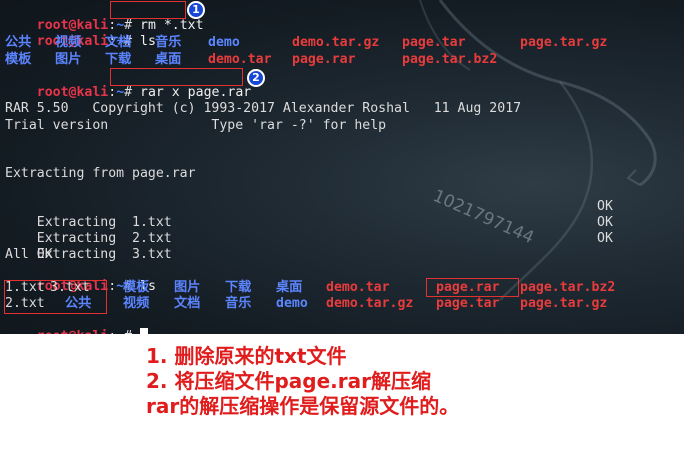 This screenshot has height=475, width=684. What do you see at coordinates (472, 287) in the screenshot?
I see `highlight-box-page-rar` at bounding box center [472, 287].